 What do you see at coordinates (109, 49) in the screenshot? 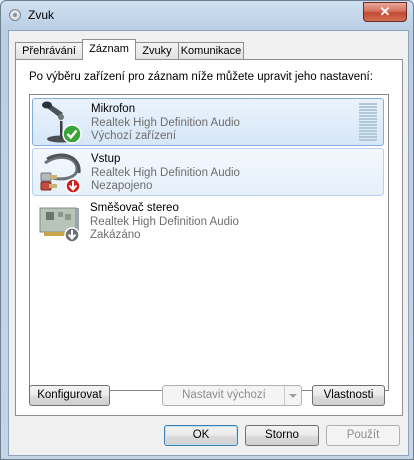
I see `tab-recording: Záznam` at bounding box center [109, 49].